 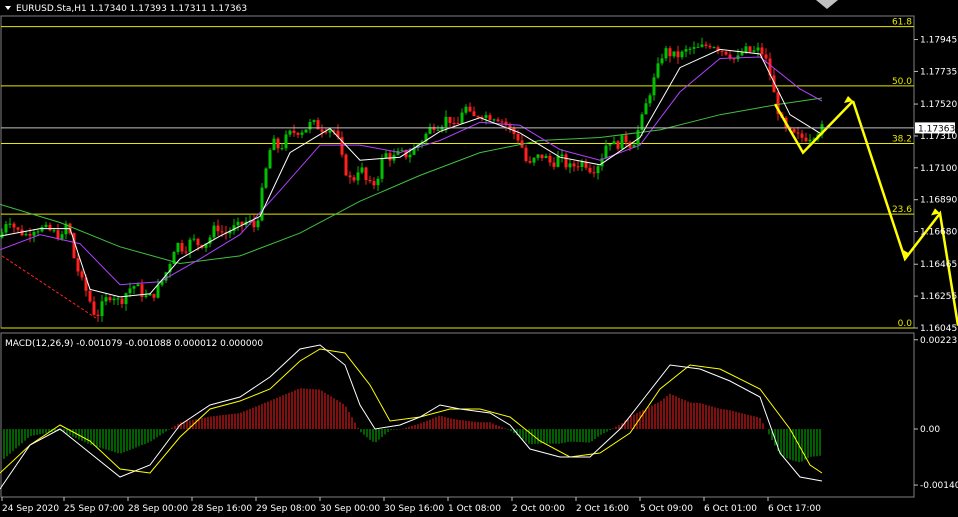 I want to click on price-tick-label: 1.17310, so click(x=938, y=137).